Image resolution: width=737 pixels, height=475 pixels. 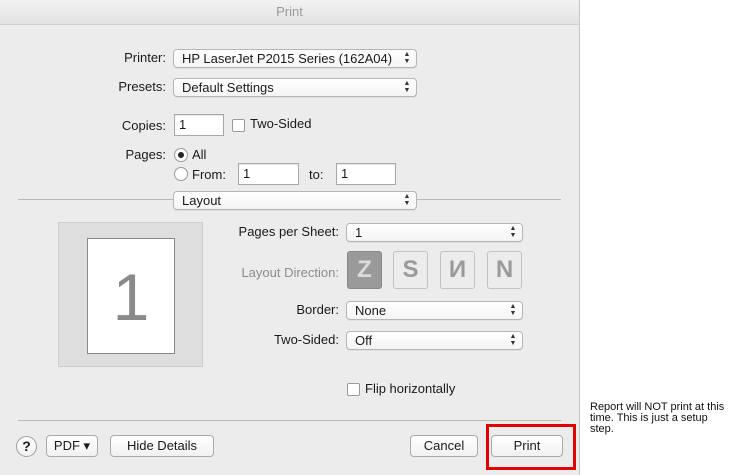 I want to click on presets-popup: Default Settings ▲ ▼, so click(x=295, y=87).